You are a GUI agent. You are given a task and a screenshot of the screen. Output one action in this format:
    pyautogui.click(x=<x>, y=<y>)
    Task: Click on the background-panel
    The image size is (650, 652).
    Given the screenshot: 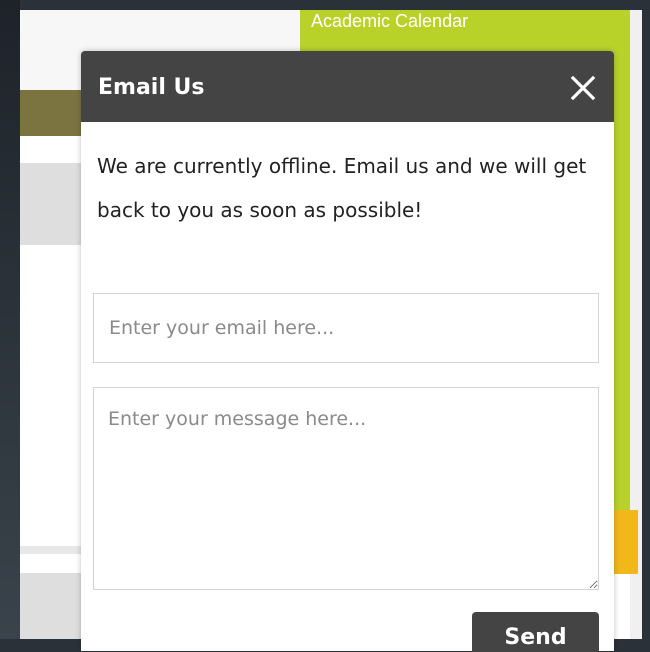 What is the action you would take?
    pyautogui.click(x=51, y=204)
    